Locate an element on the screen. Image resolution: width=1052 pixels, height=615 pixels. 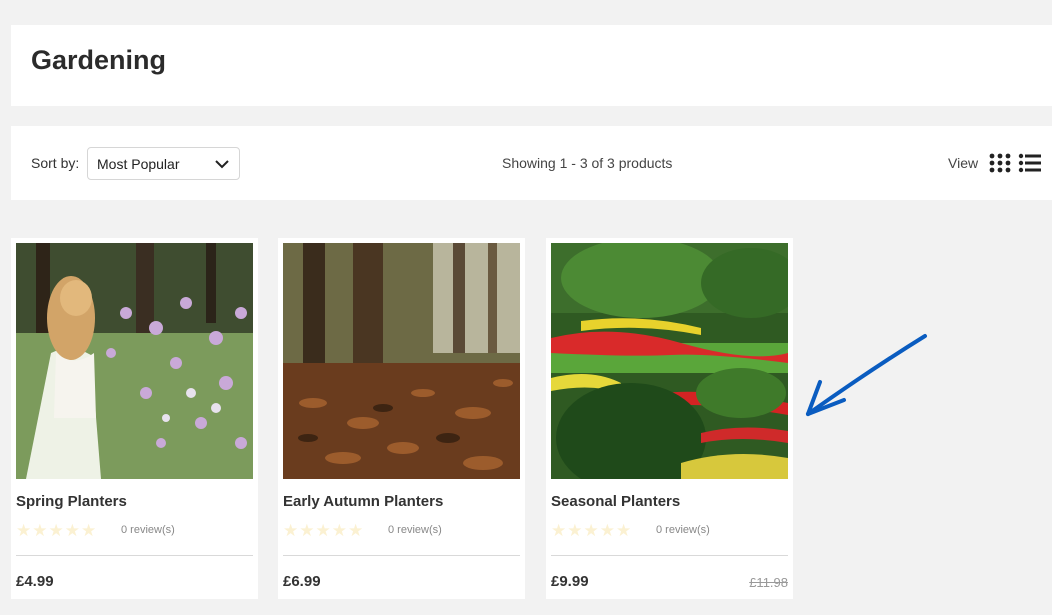
product-card: Spring Planters ★★★★★ 0 review(s) £4.99 is located at coordinates (134, 418).